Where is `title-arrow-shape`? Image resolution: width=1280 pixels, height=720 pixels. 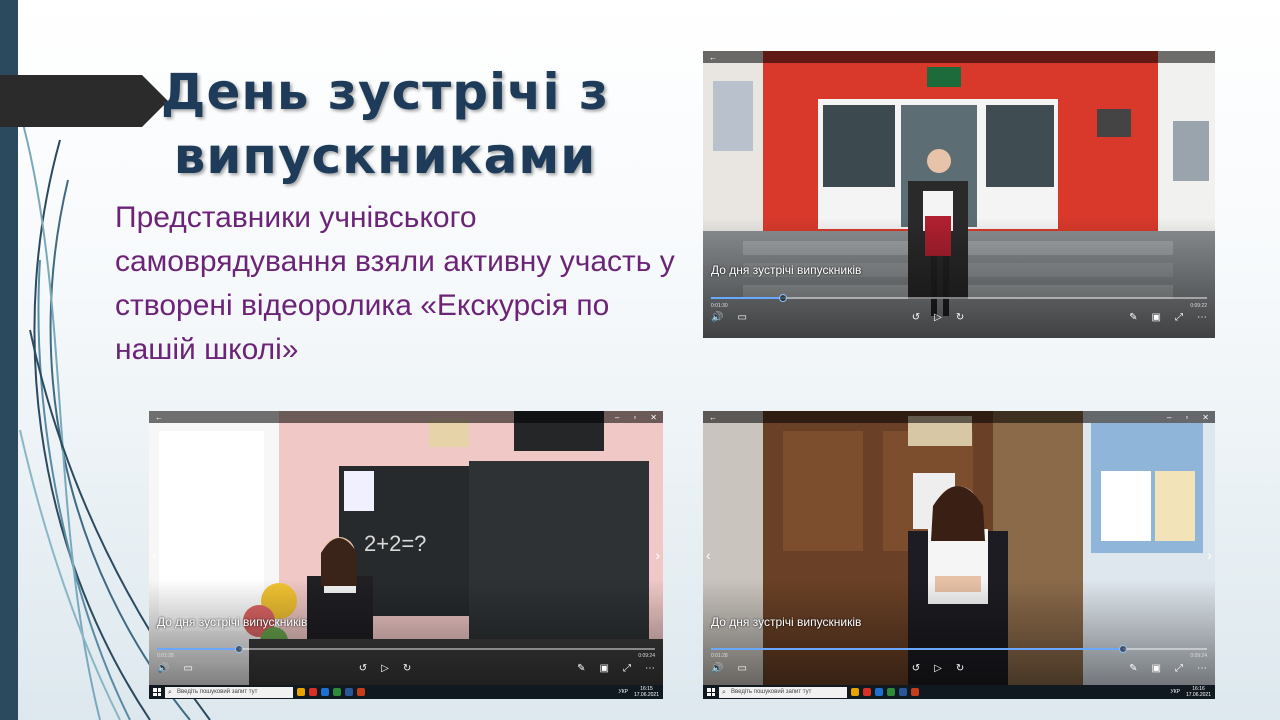
title-arrow-shape is located at coordinates (84, 101).